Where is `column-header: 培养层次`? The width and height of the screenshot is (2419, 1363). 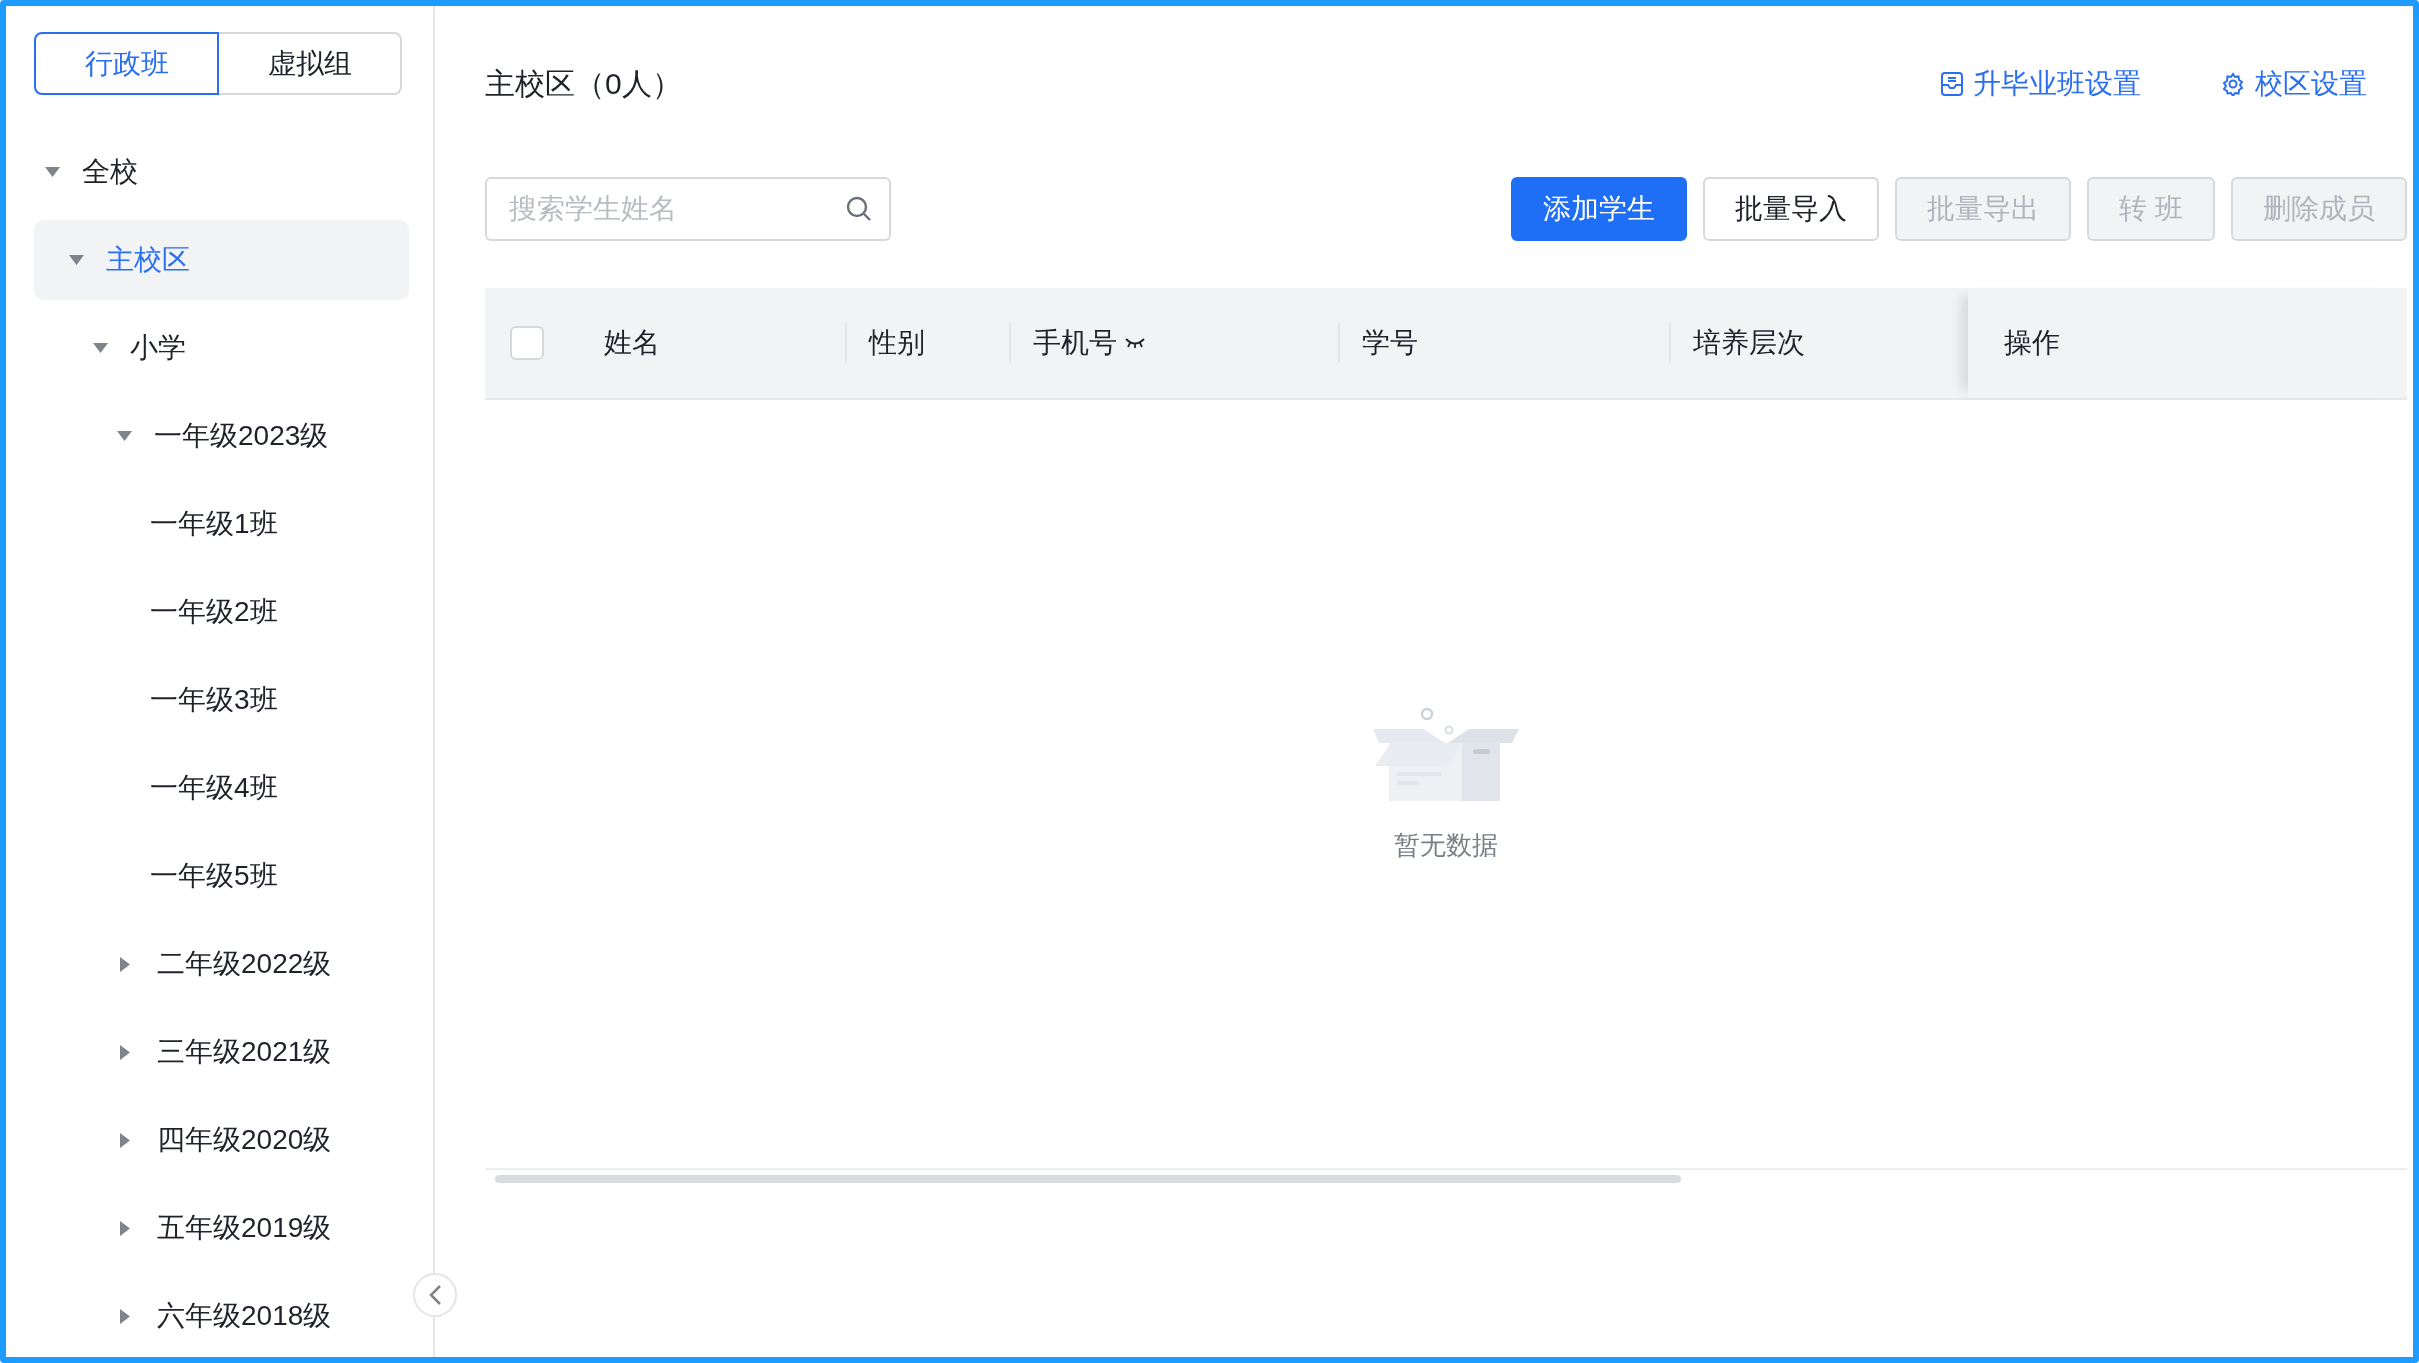 column-header: 培养层次 is located at coordinates (1749, 343).